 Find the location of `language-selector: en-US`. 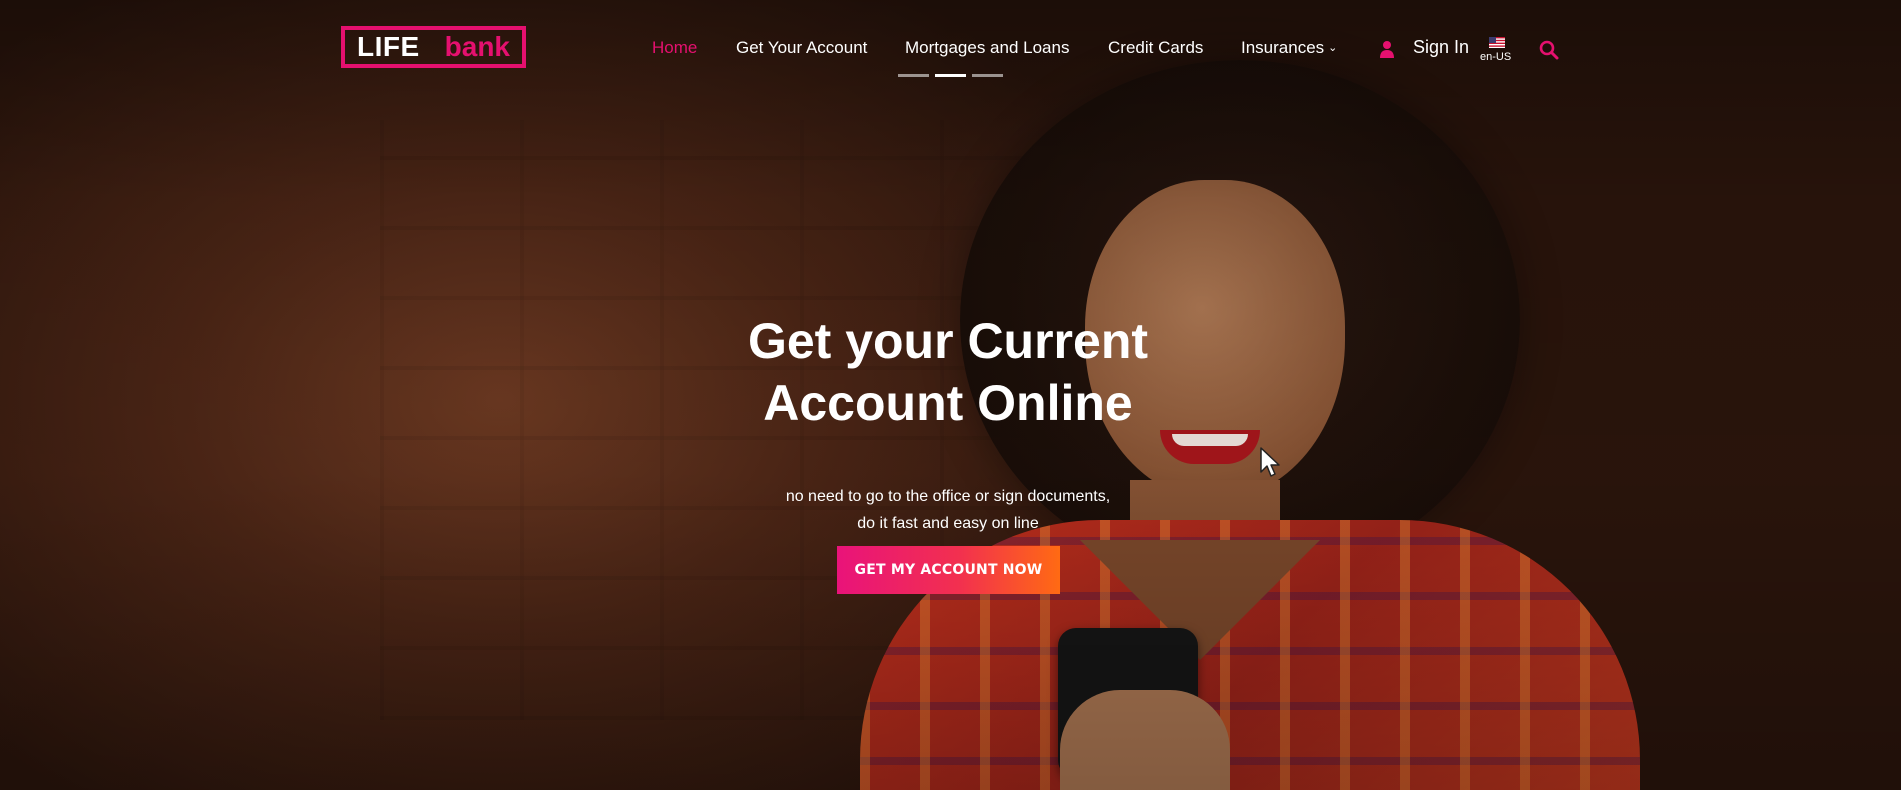

language-selector: en-US is located at coordinates (1495, 57).